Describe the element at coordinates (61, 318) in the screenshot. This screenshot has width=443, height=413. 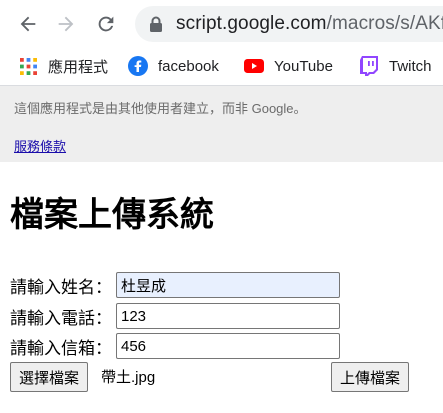
I see `phone-label: 請輸入電話：` at that location.